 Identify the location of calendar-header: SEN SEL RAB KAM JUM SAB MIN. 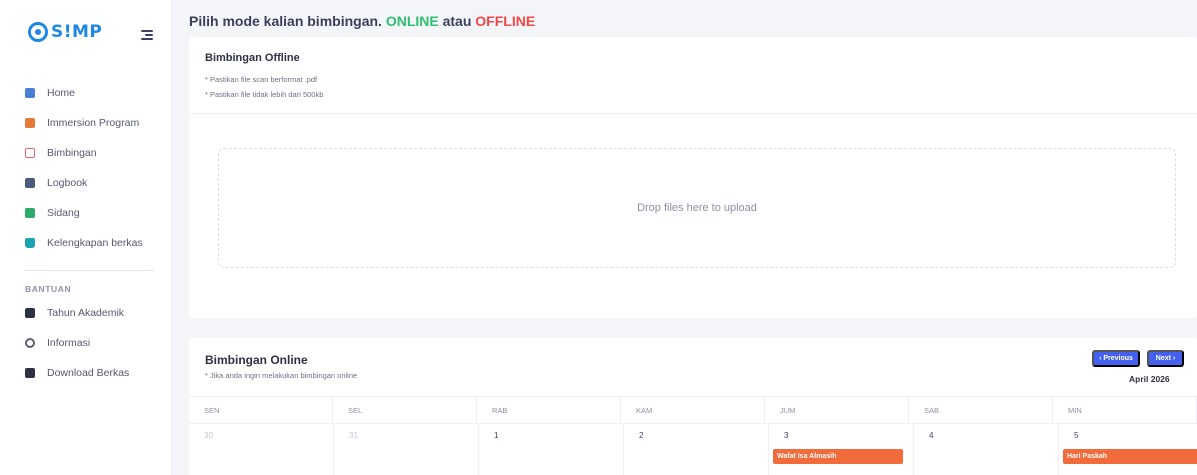
(693, 410).